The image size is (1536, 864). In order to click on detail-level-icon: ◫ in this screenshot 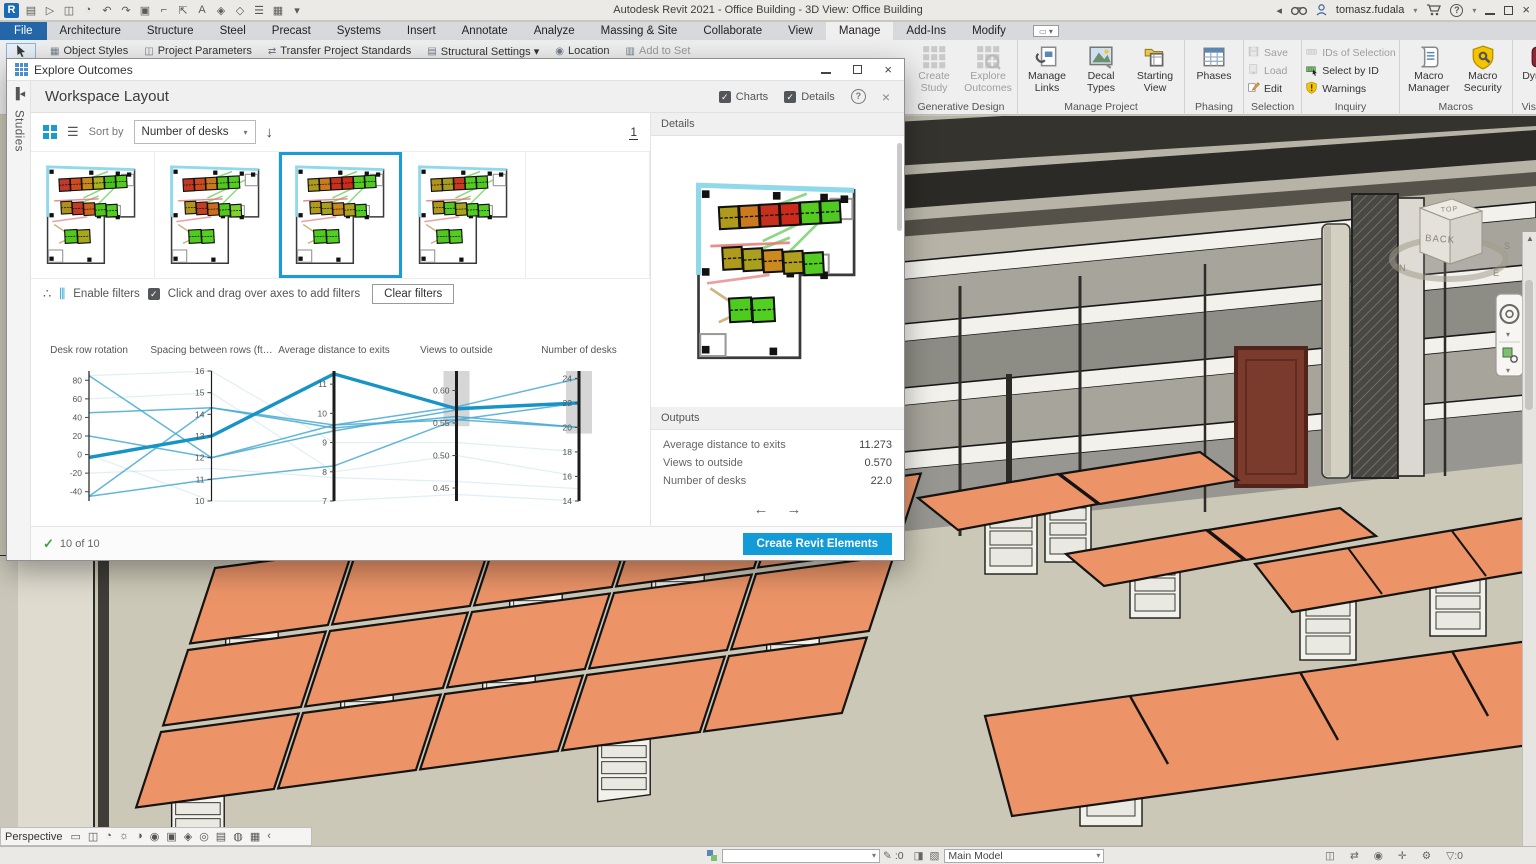, I will do `click(93, 836)`.